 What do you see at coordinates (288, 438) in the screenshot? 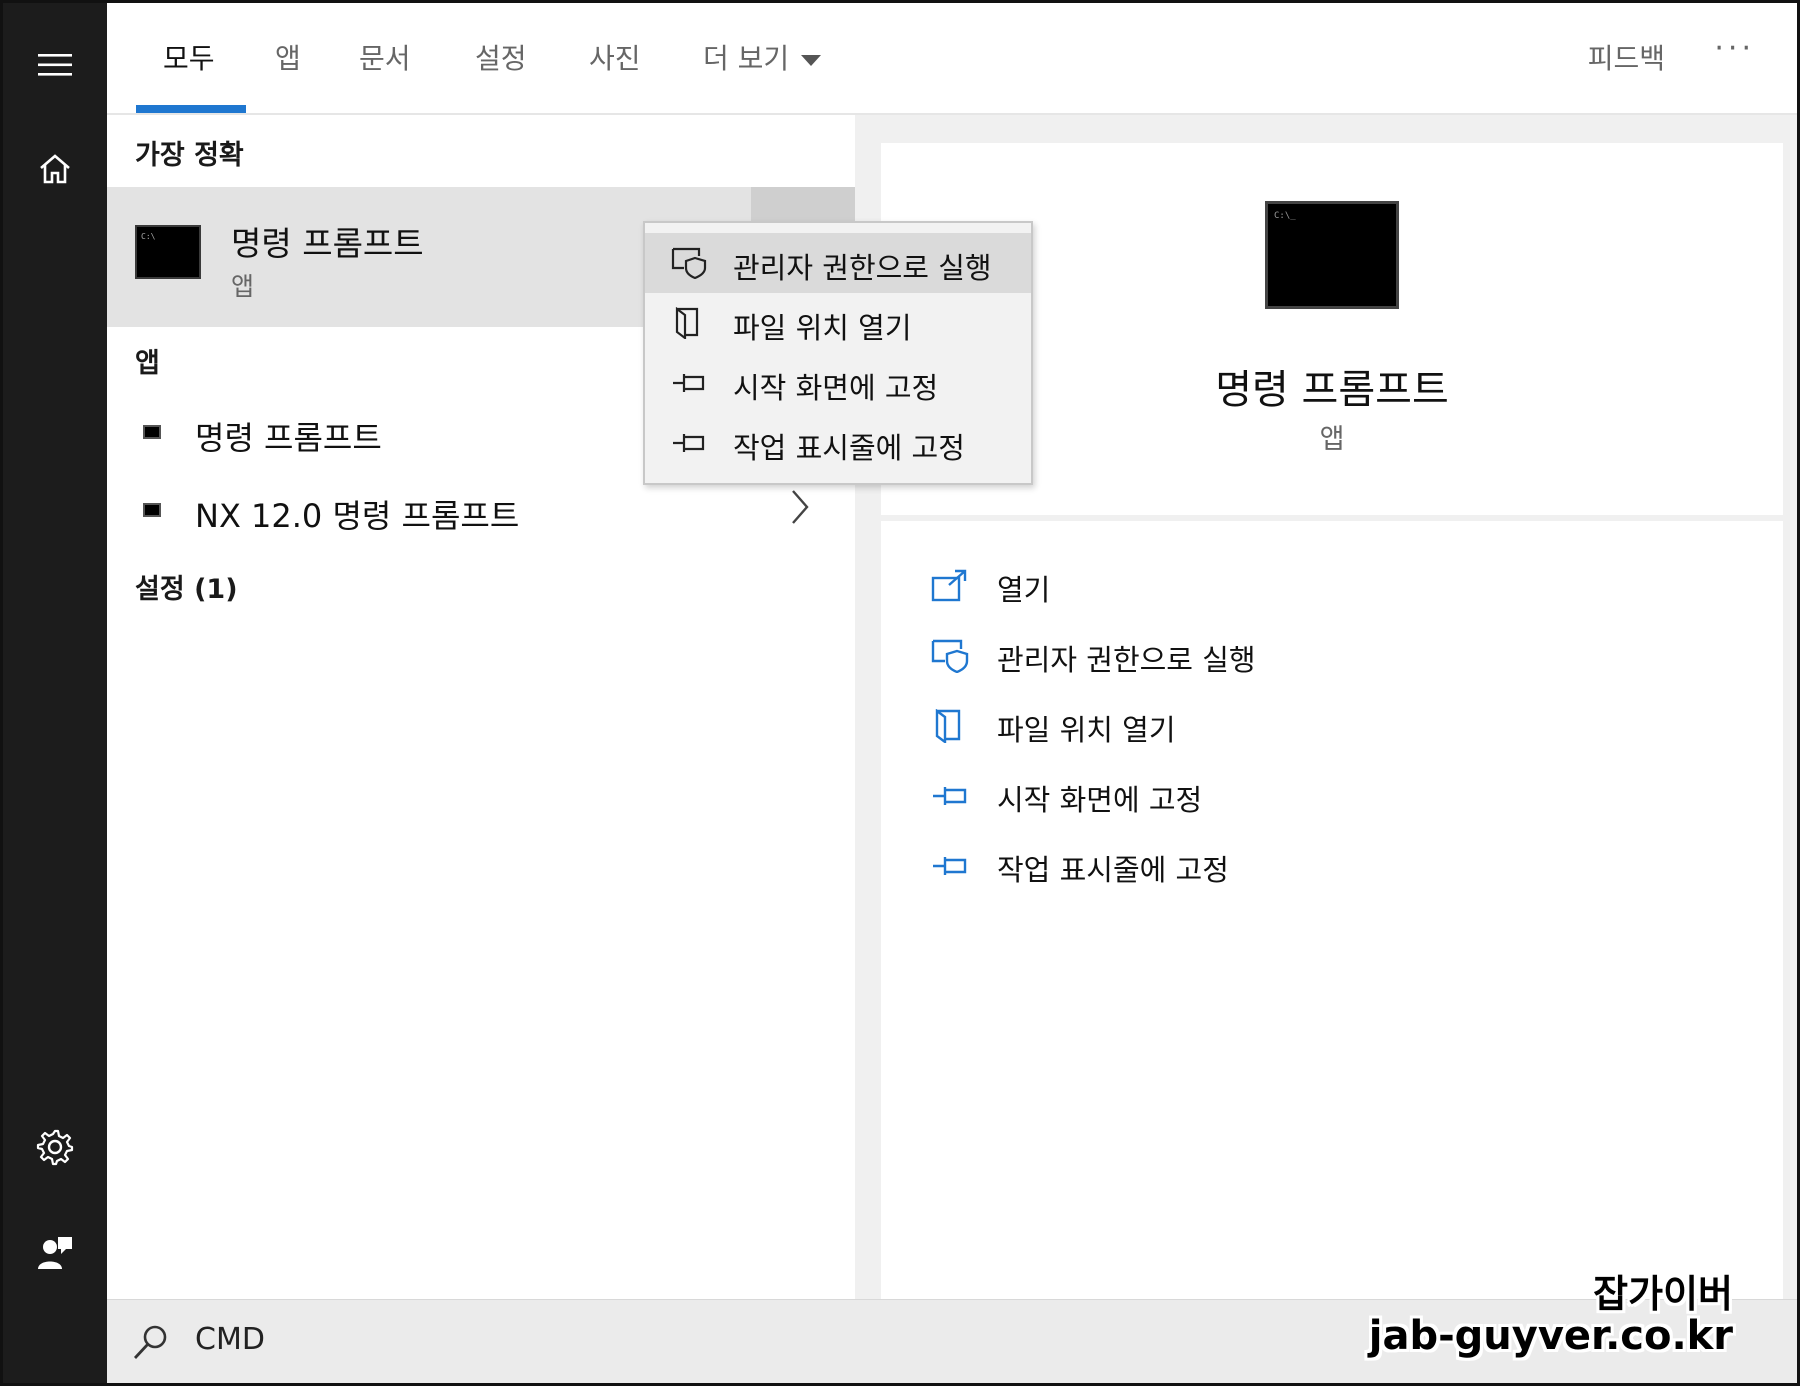
I see `list-item-label: 명령 프롬프트` at bounding box center [288, 438].